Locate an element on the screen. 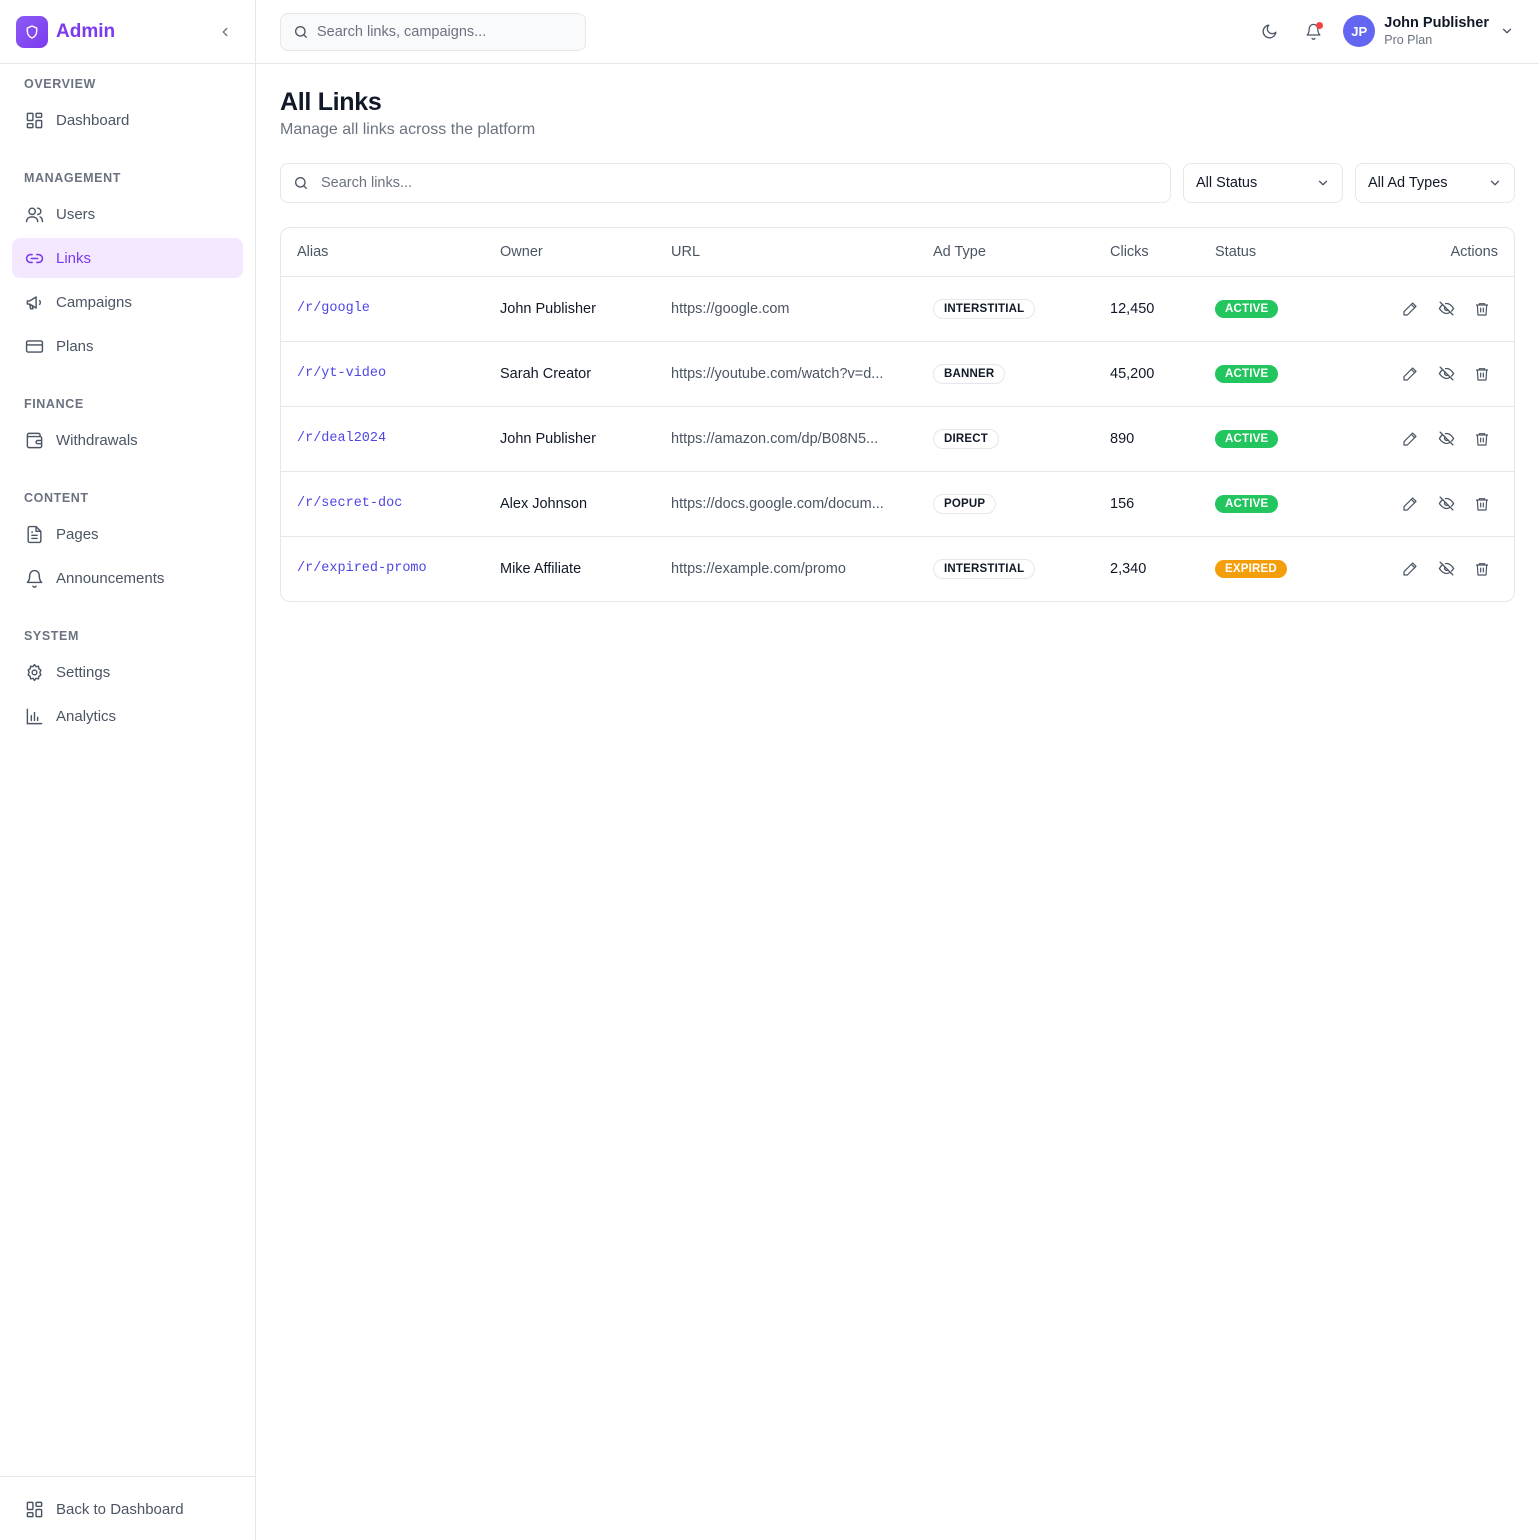 The height and width of the screenshot is (1540, 1539). user-info: John Publisher Pro Plan is located at coordinates (1436, 31).